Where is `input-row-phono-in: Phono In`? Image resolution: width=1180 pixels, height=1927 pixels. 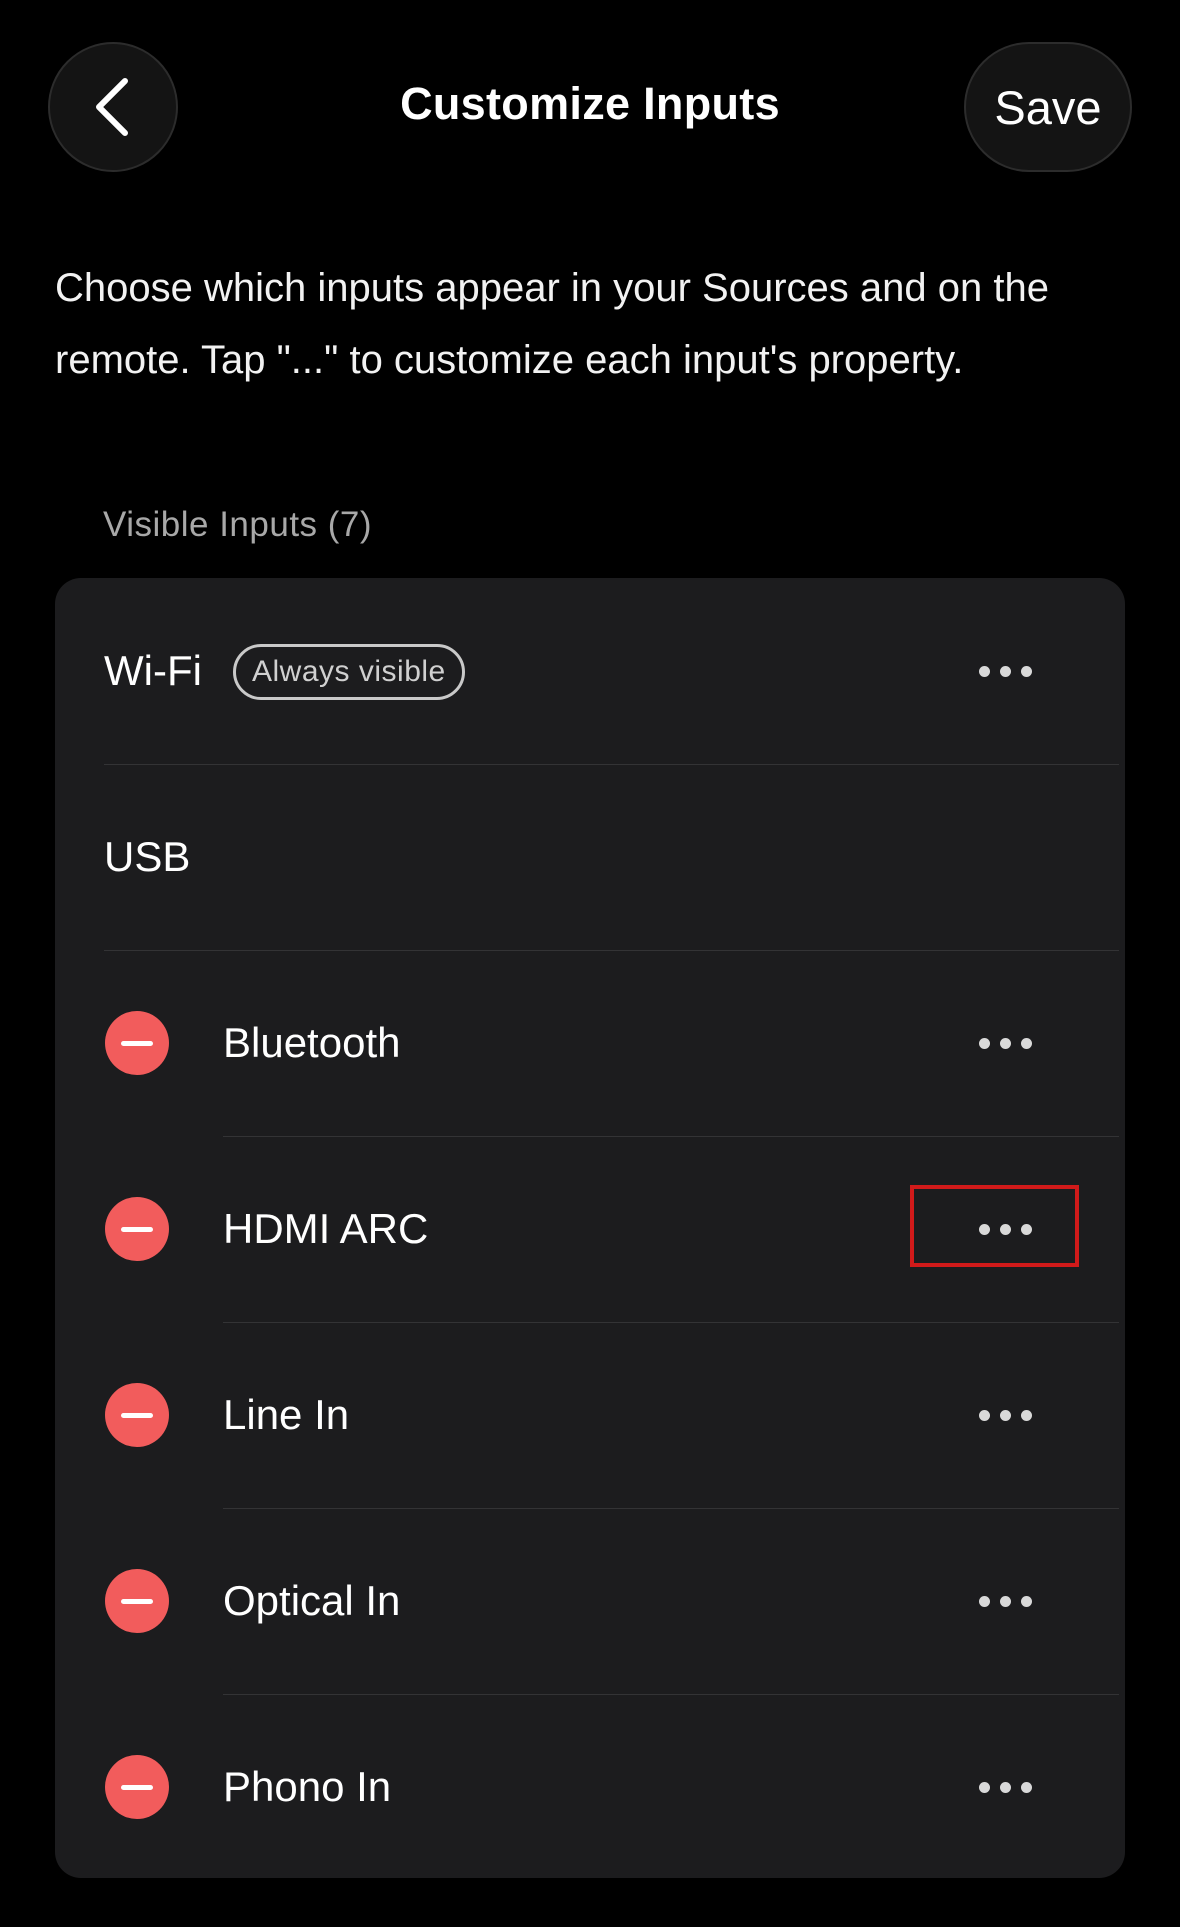 input-row-phono-in: Phono In is located at coordinates (590, 1787).